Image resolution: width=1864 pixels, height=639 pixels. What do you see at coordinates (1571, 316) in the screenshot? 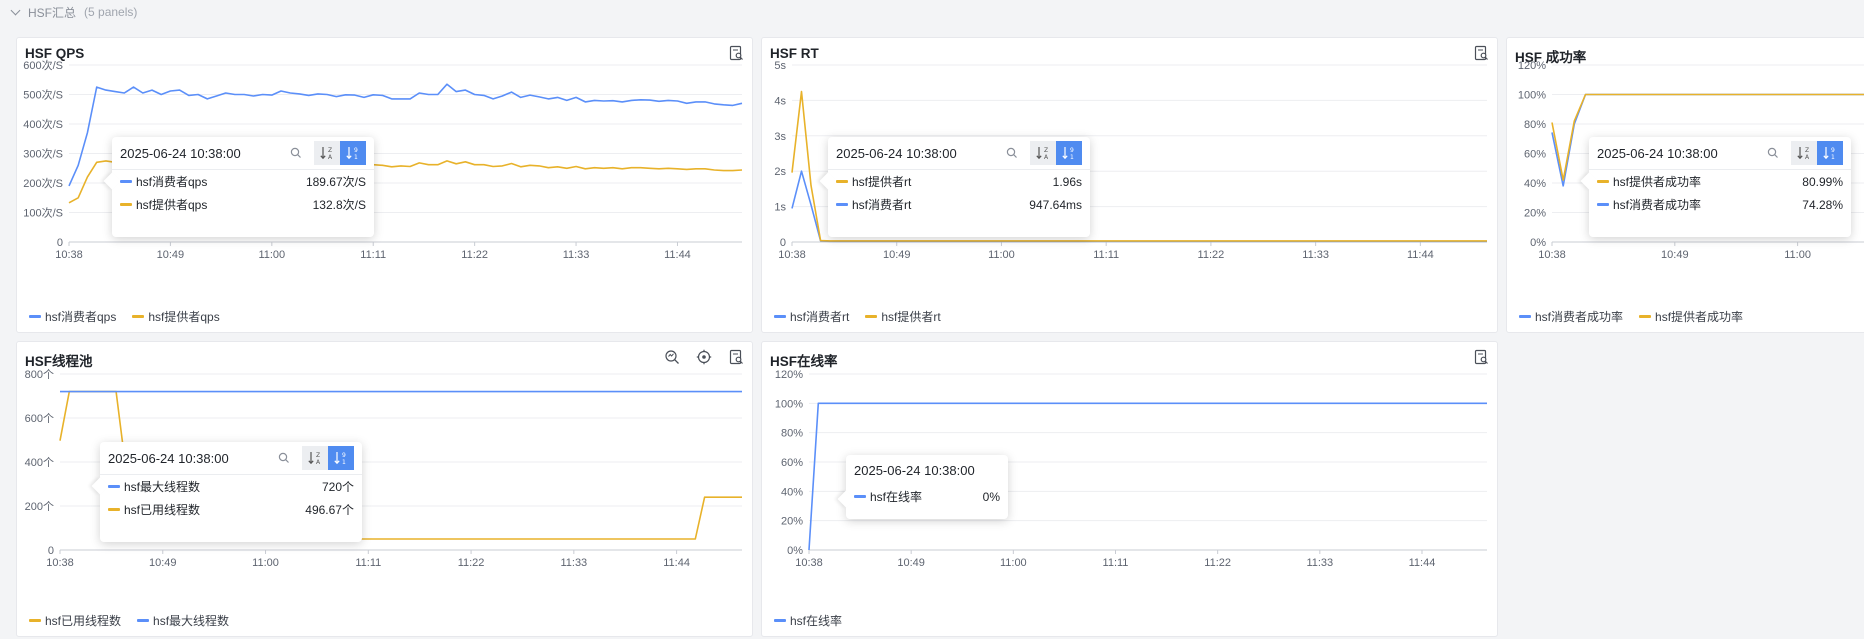
I see `legend-item-consumer: hsf消费者成功率` at bounding box center [1571, 316].